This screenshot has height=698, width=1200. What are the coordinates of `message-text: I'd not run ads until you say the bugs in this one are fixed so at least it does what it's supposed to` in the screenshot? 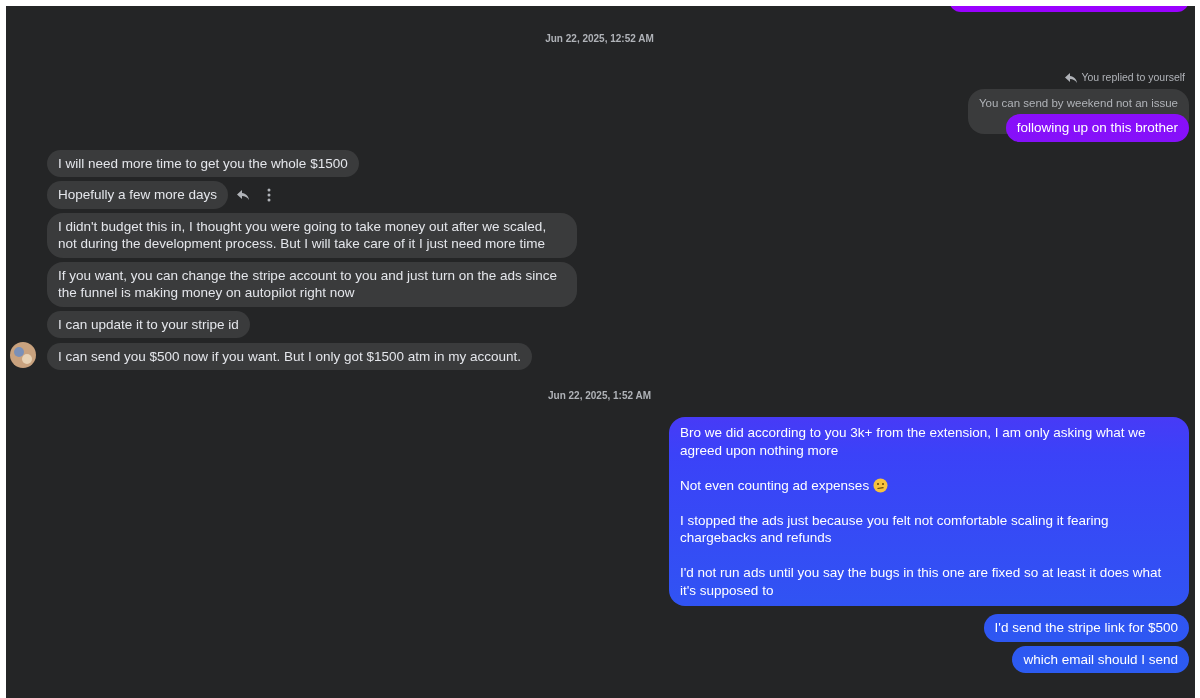 It's located at (921, 581).